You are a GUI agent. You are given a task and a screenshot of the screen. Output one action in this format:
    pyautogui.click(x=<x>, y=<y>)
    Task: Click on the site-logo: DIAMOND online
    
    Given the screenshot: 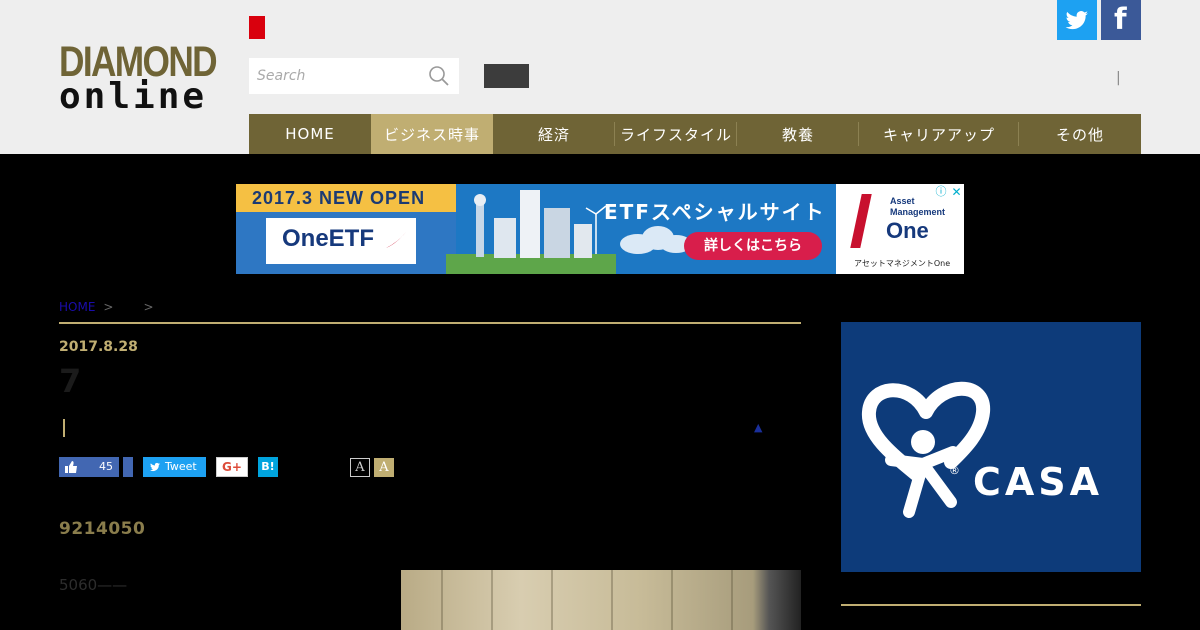 What is the action you would take?
    pyautogui.click(x=140, y=77)
    